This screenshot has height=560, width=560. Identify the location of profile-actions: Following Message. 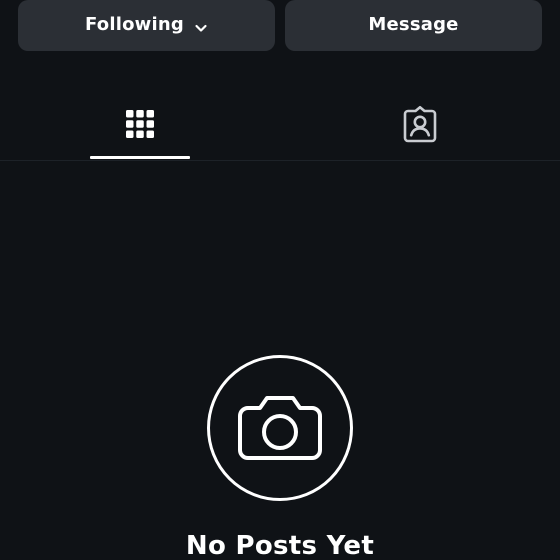
(280, 26).